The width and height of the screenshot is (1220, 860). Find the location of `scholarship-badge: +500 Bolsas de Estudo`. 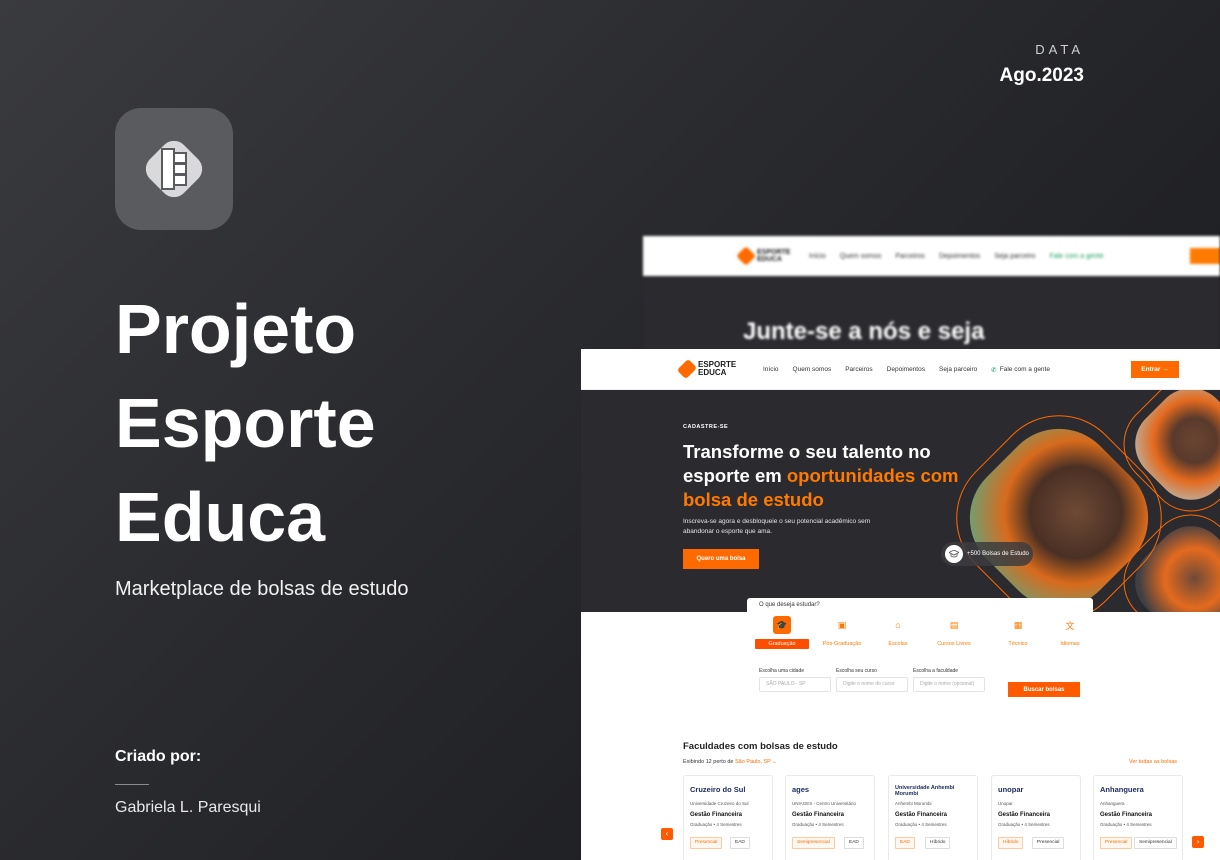

scholarship-badge: +500 Bolsas de Estudo is located at coordinates (987, 554).